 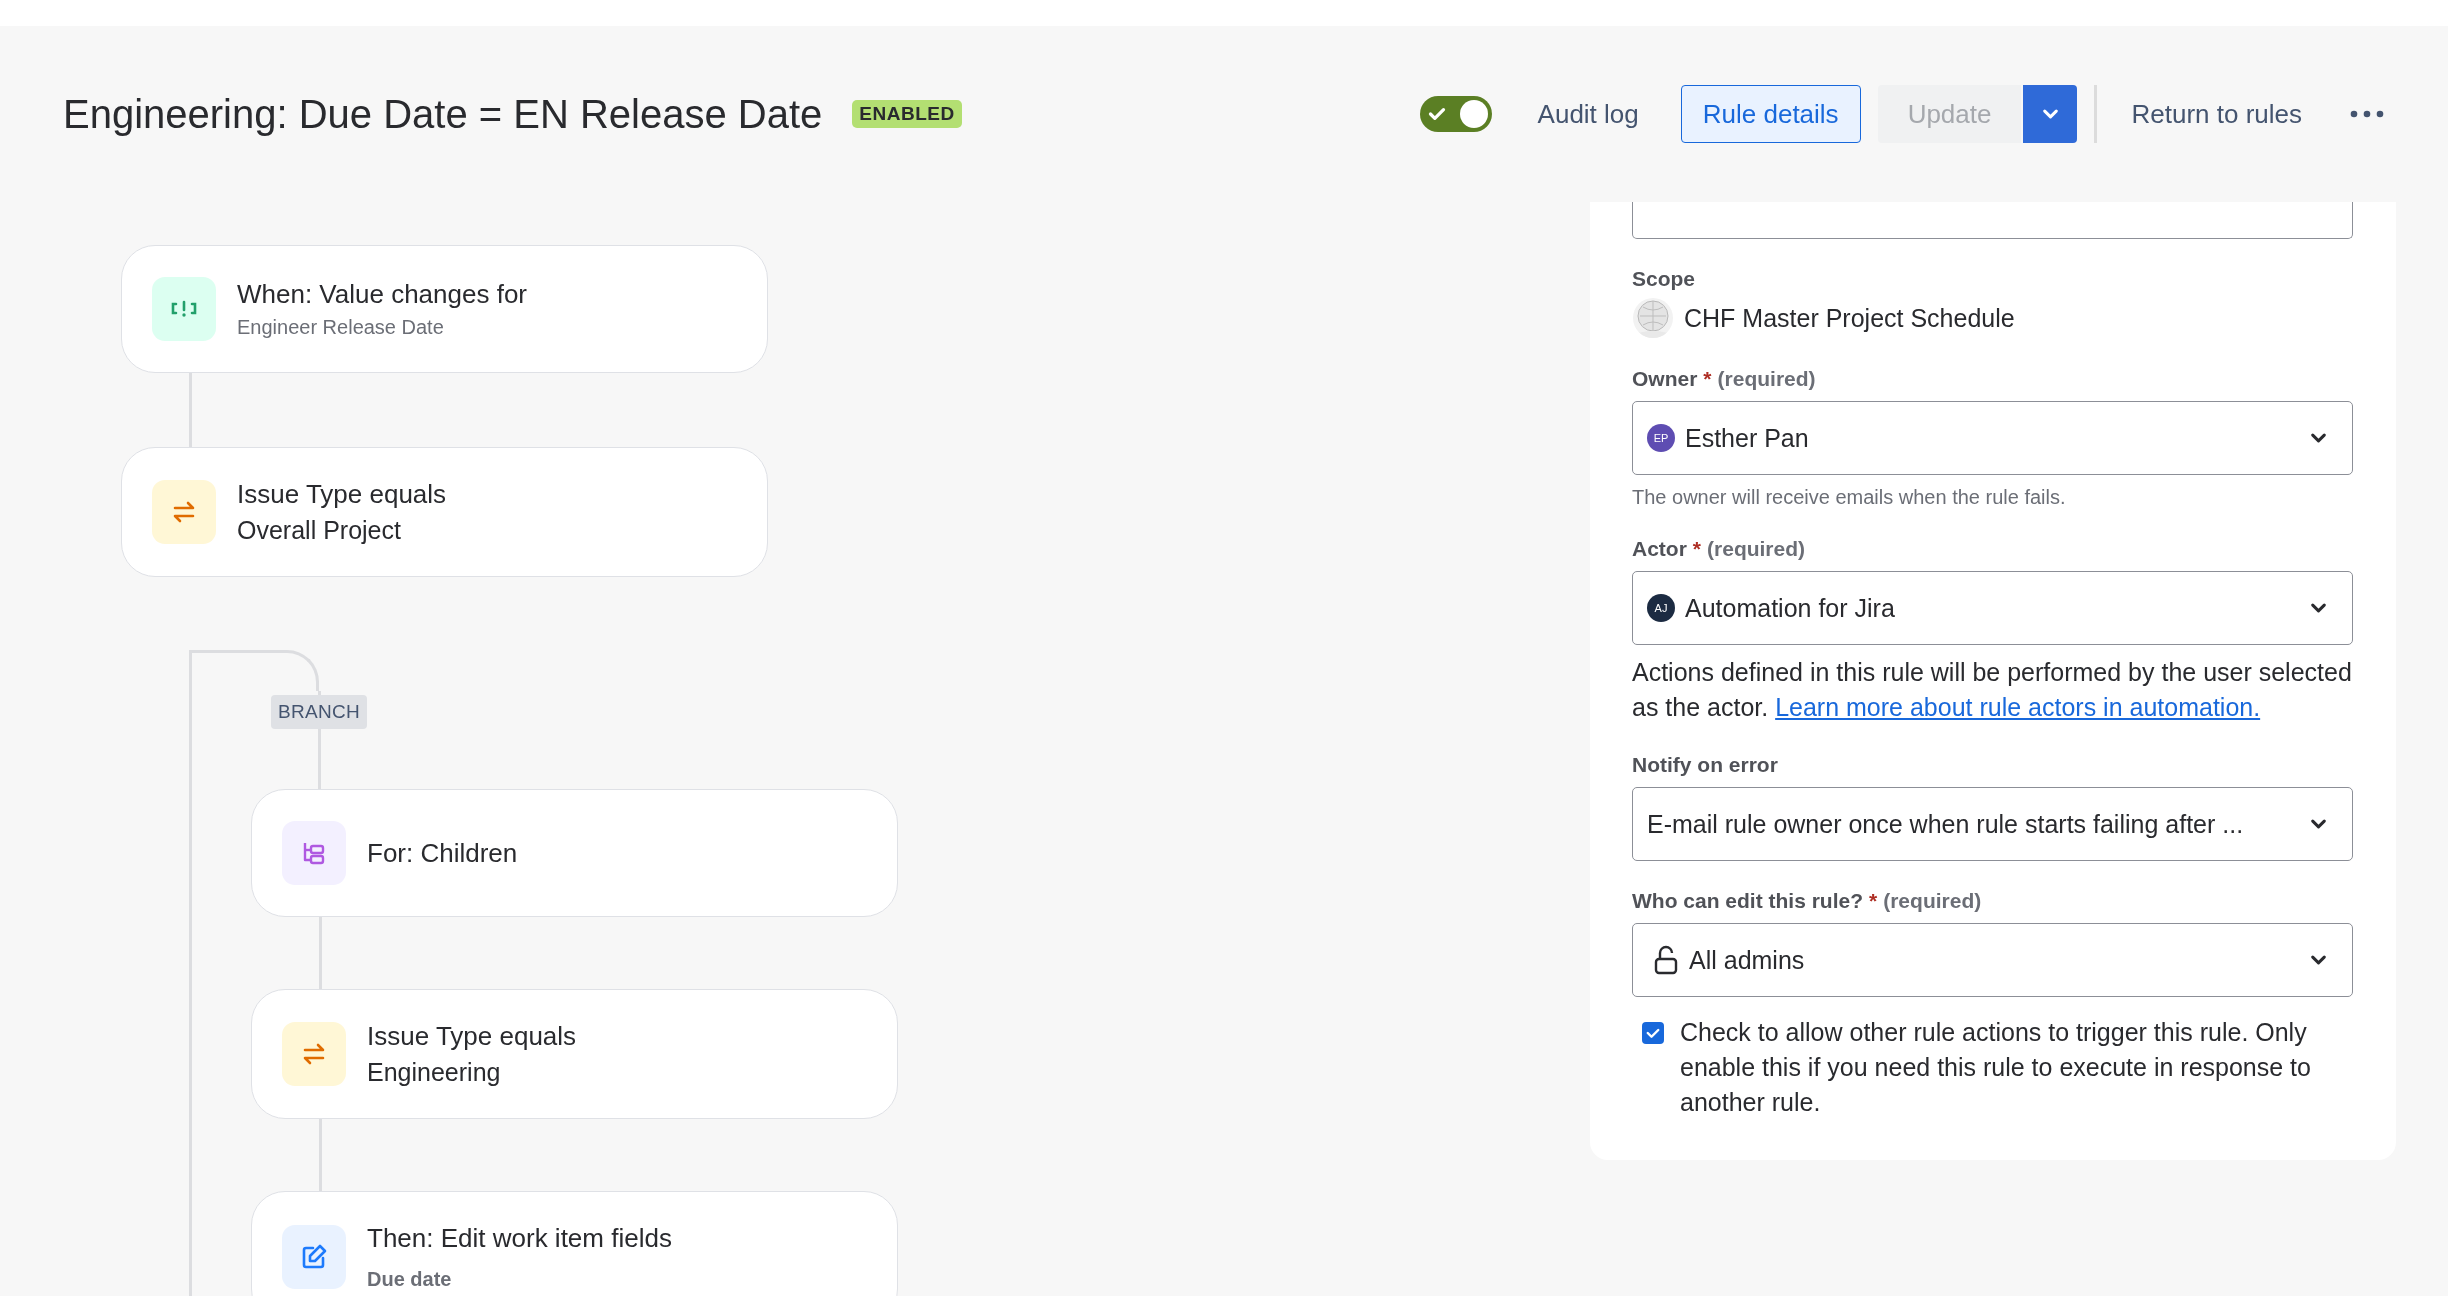 I want to click on flow-step-card: When: Value changes for Engineer Release Date, so click(x=444, y=309).